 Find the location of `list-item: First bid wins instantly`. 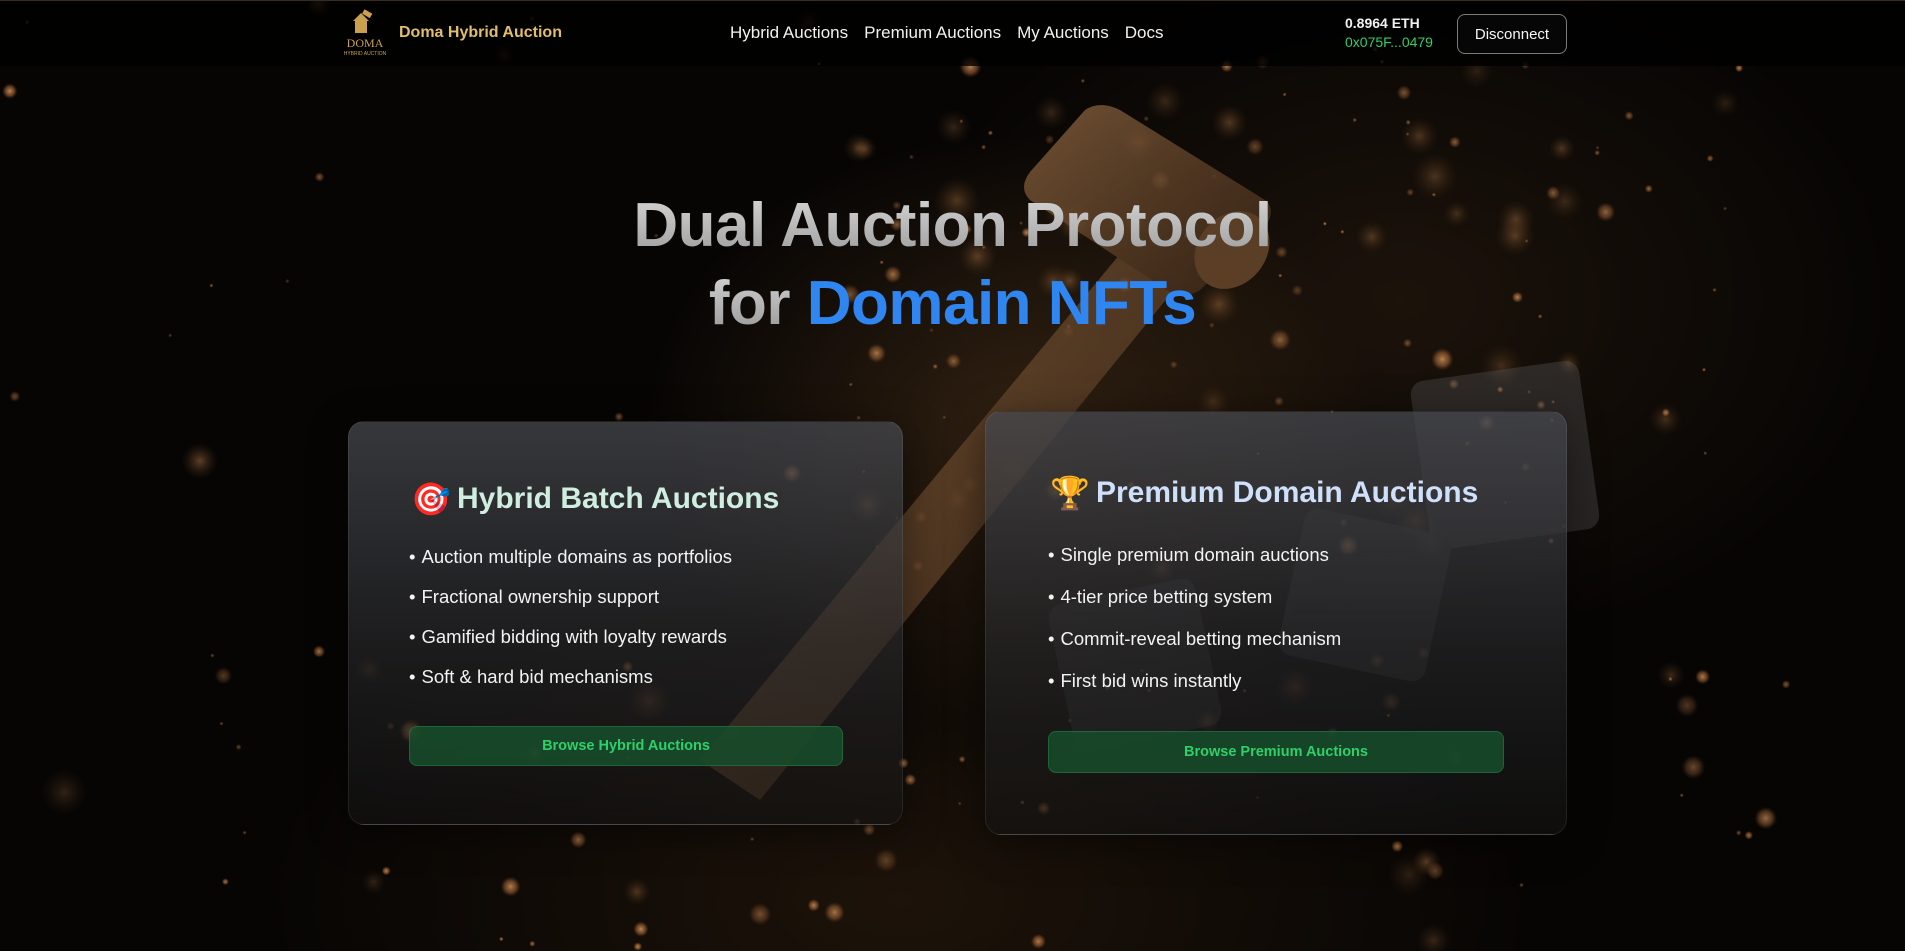

list-item: First bid wins instantly is located at coordinates (1194, 691).